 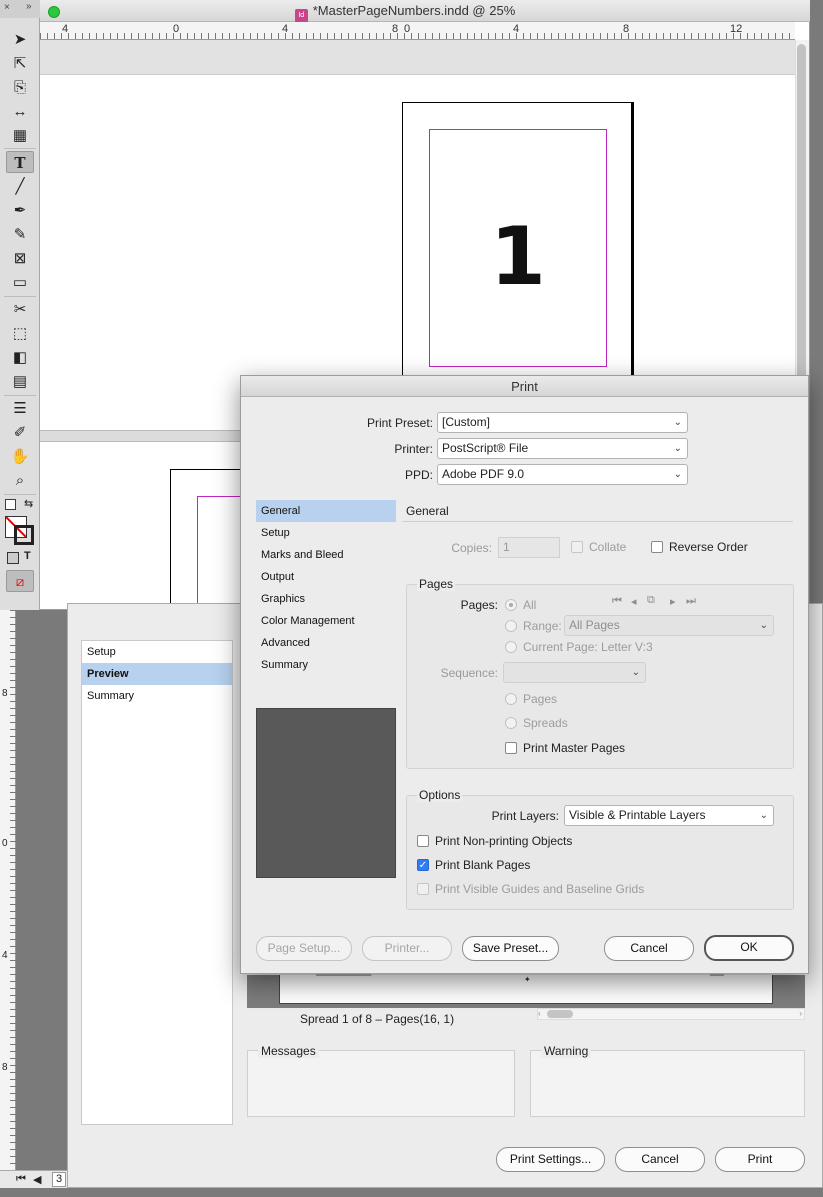 I want to click on free-transform-icon: ⬚, so click(x=20, y=334).